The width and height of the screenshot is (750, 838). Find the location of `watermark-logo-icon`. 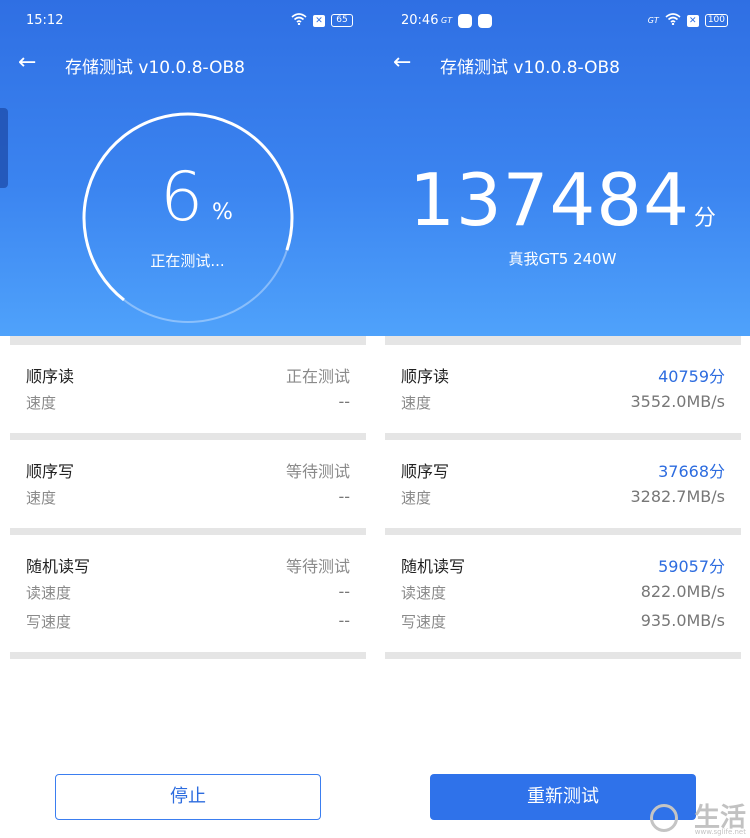

watermark-logo-icon is located at coordinates (664, 818).